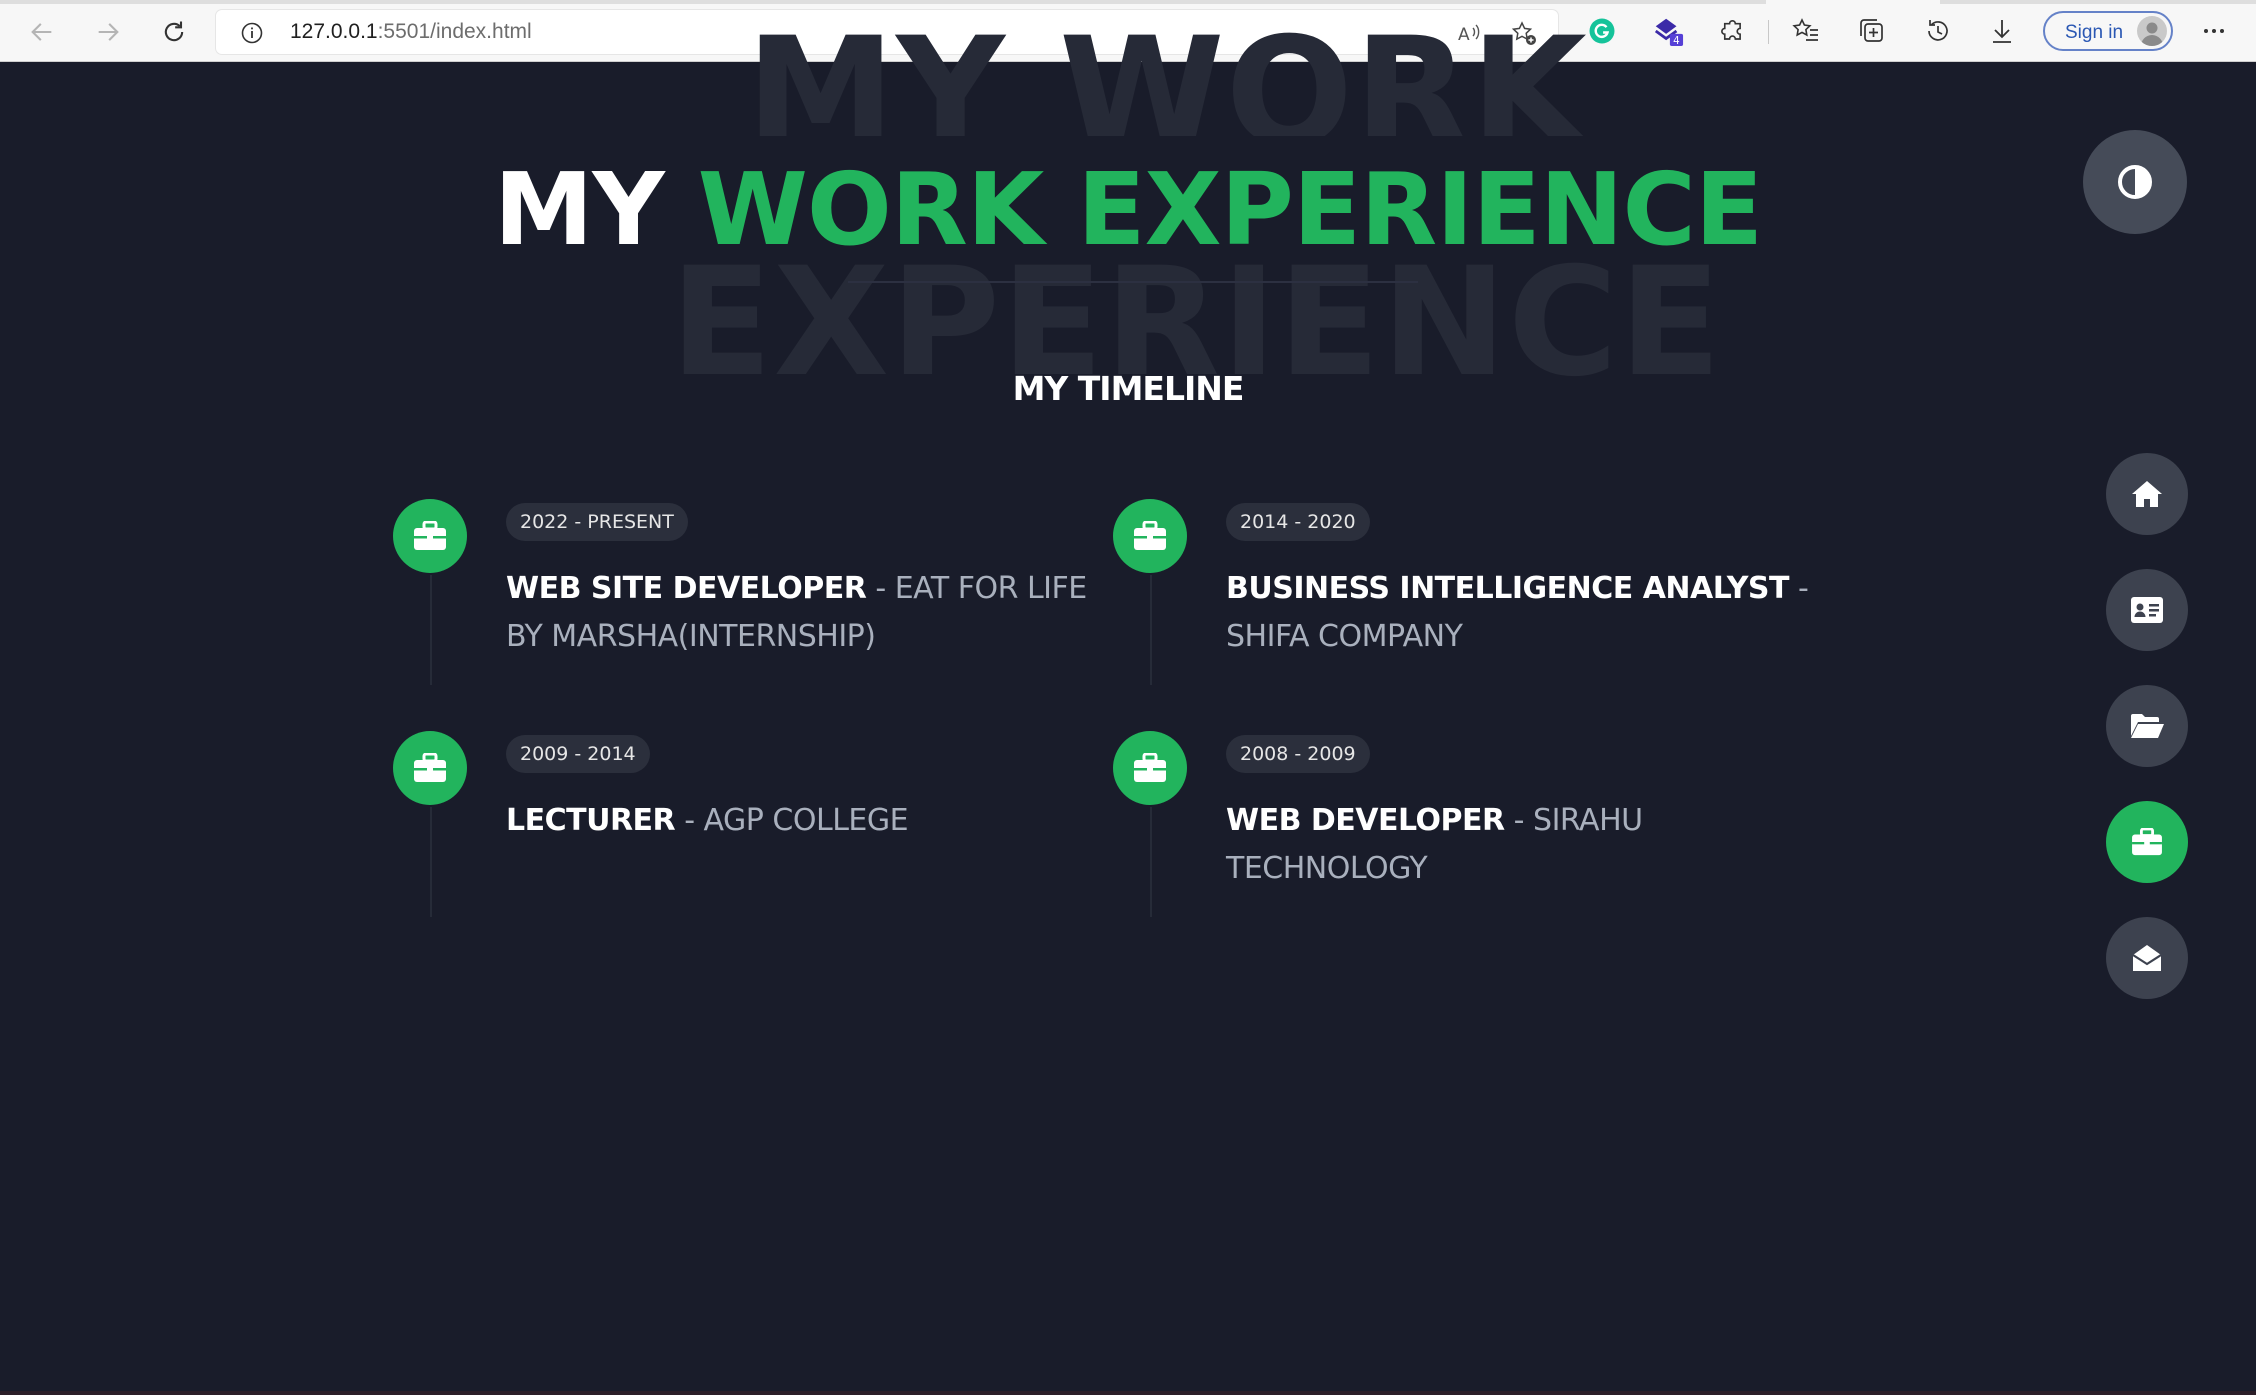  What do you see at coordinates (1133, 282) in the screenshot?
I see `decorative-divider` at bounding box center [1133, 282].